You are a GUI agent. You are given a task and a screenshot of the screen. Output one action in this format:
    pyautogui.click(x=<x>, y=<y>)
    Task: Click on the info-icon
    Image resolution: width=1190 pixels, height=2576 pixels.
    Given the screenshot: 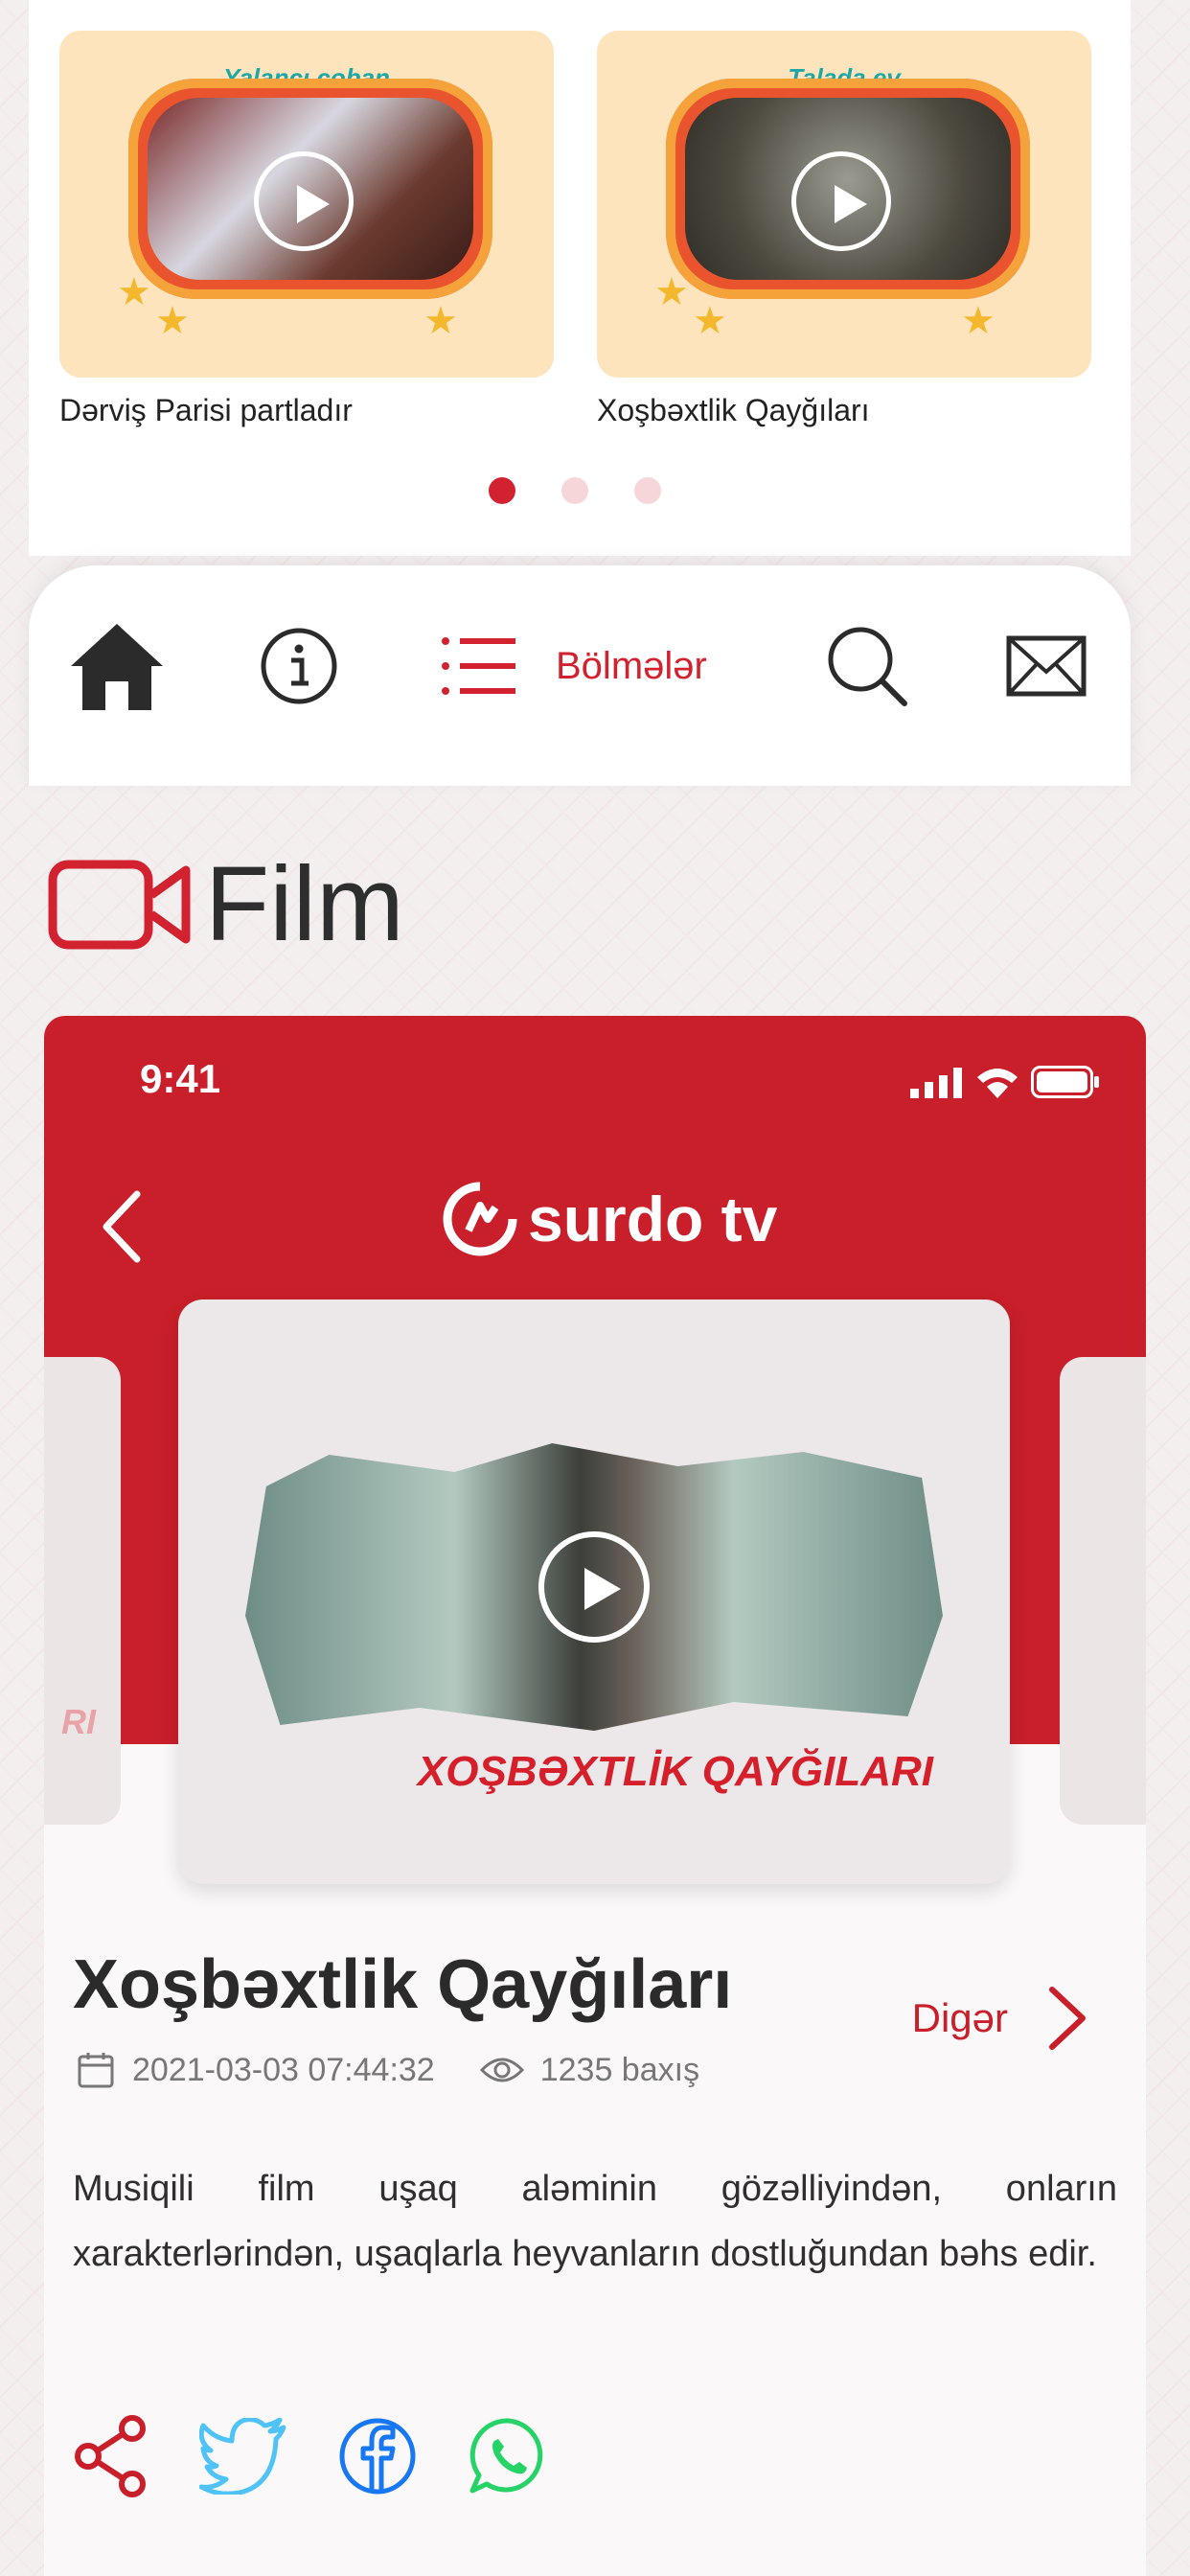 What is the action you would take?
    pyautogui.click(x=299, y=666)
    